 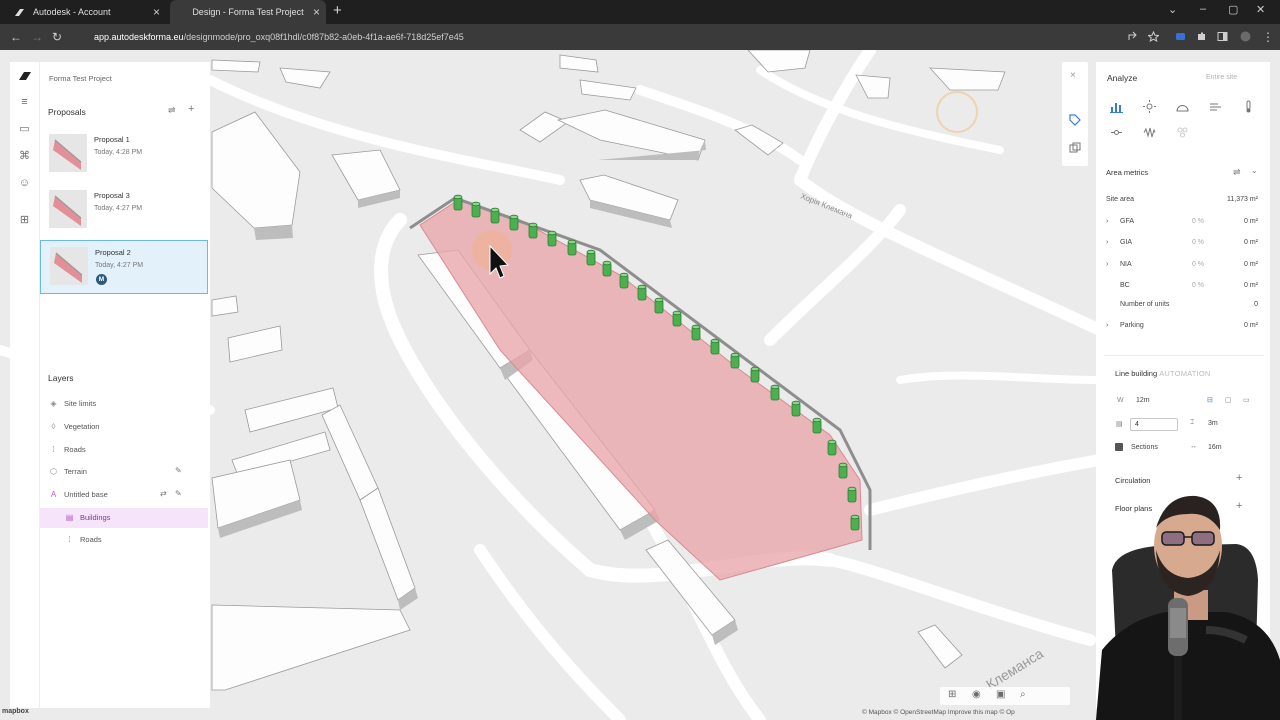 What do you see at coordinates (24, 129) in the screenshot?
I see `book-library-icon: ▭` at bounding box center [24, 129].